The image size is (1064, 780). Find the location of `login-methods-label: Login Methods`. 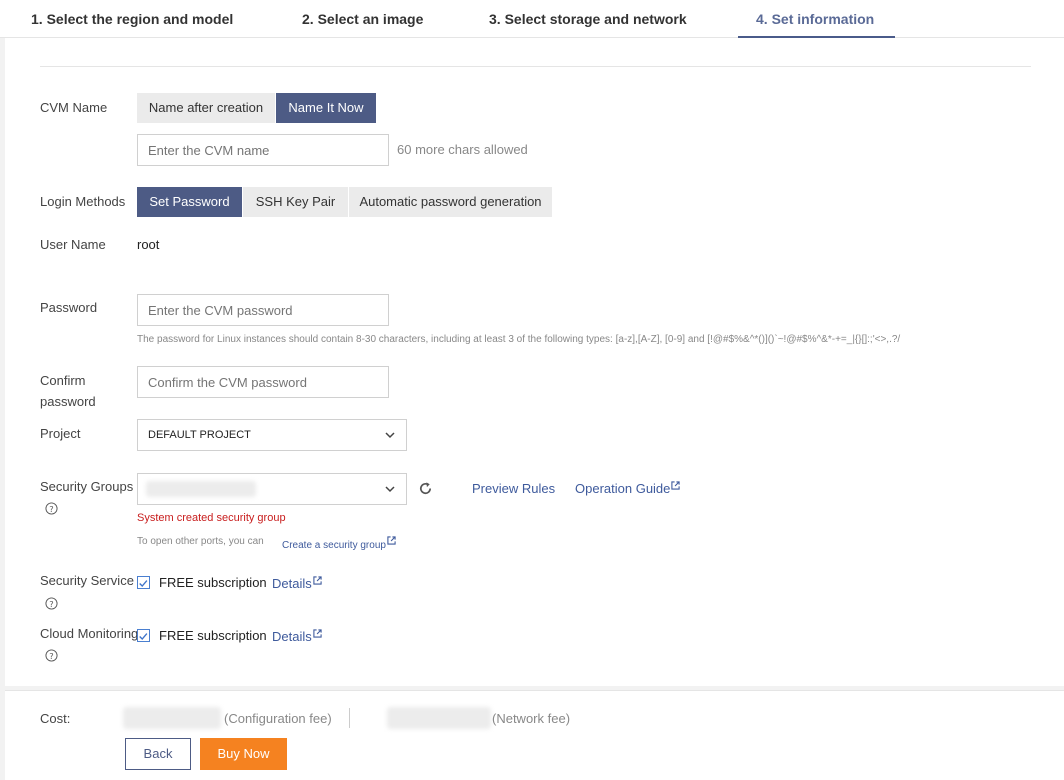

login-methods-label: Login Methods is located at coordinates (83, 201).